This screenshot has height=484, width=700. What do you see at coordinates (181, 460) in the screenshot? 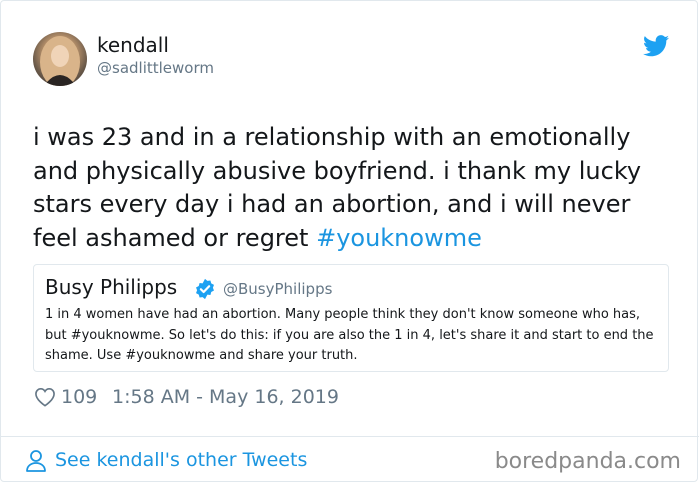
I see `see-other-tweets-link: See kendall's other Tweets` at bounding box center [181, 460].